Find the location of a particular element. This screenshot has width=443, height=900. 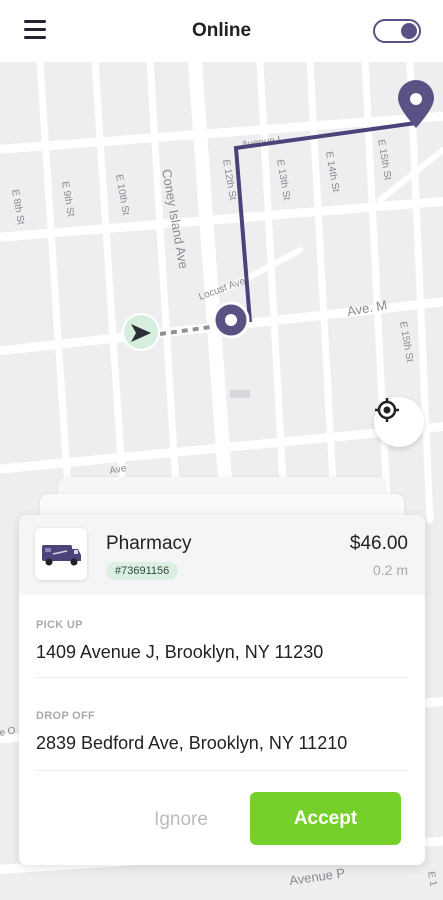

street-label: E 13th St is located at coordinates (283, 180).